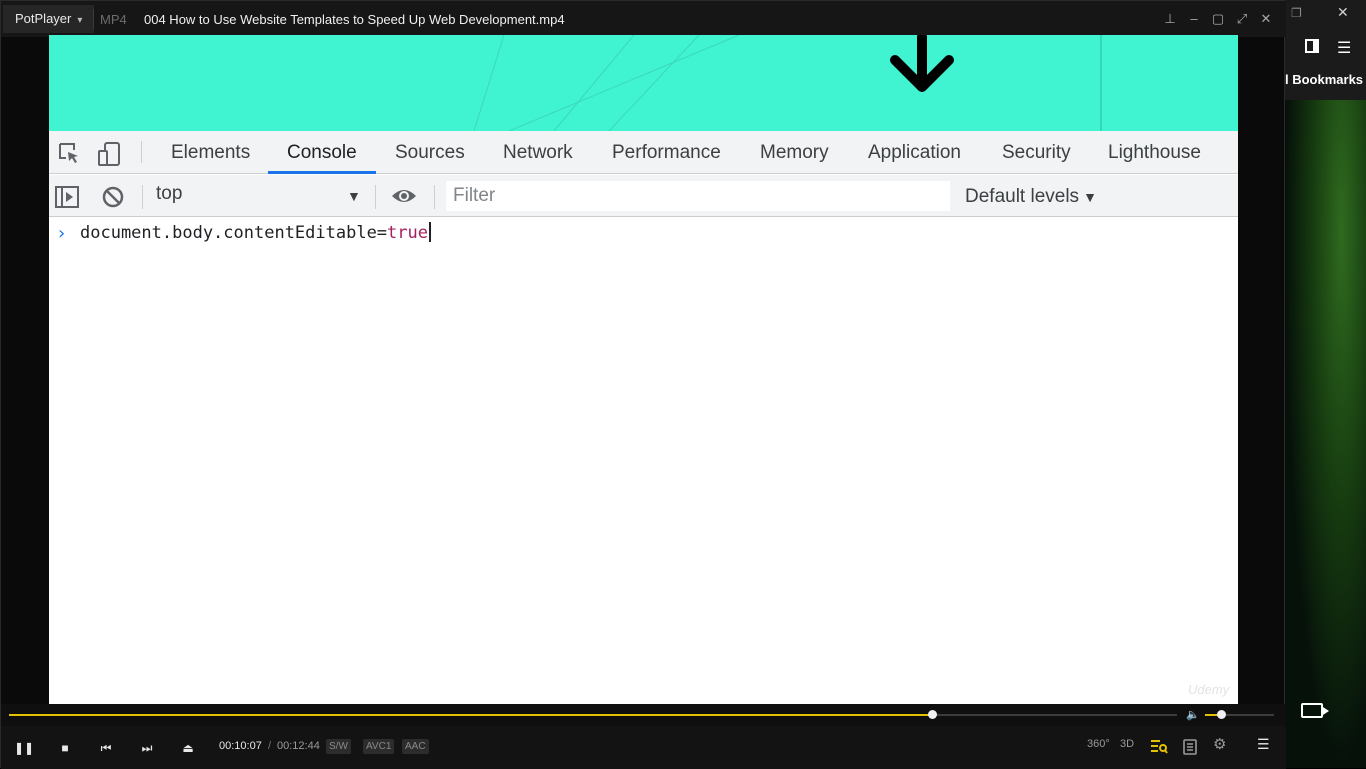 Image resolution: width=1366 pixels, height=769 pixels. What do you see at coordinates (69, 153) in the screenshot?
I see `inspect-element-icon` at bounding box center [69, 153].